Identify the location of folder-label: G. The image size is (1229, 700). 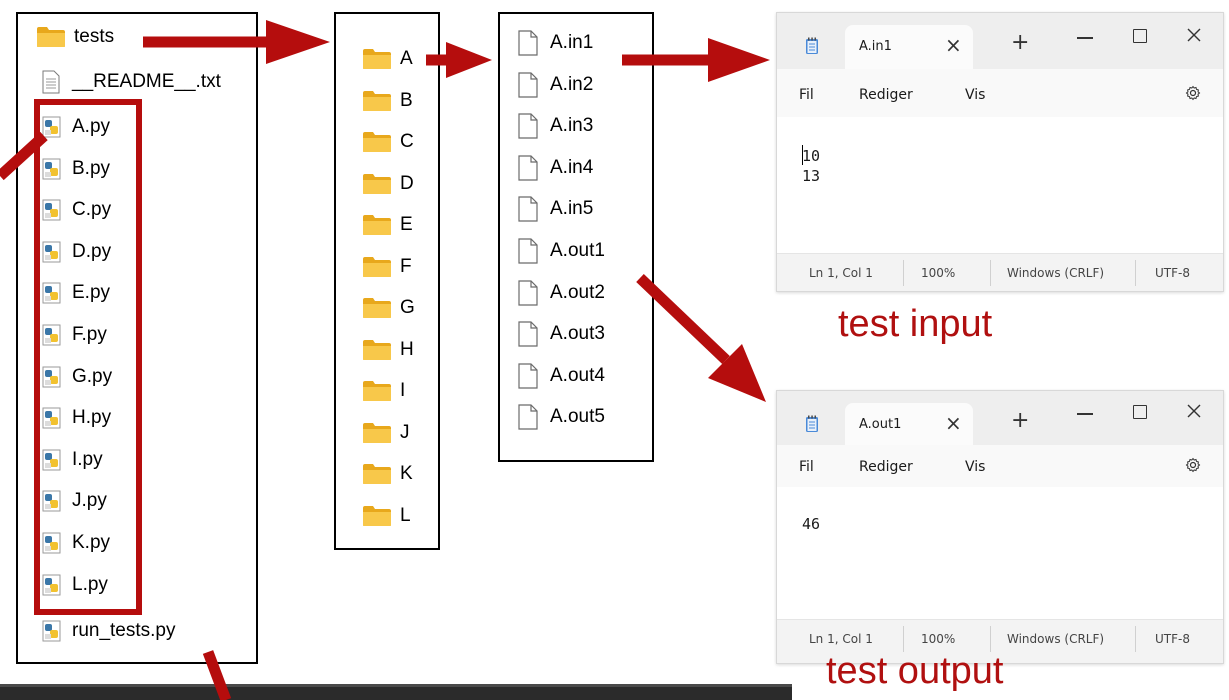
(407, 307).